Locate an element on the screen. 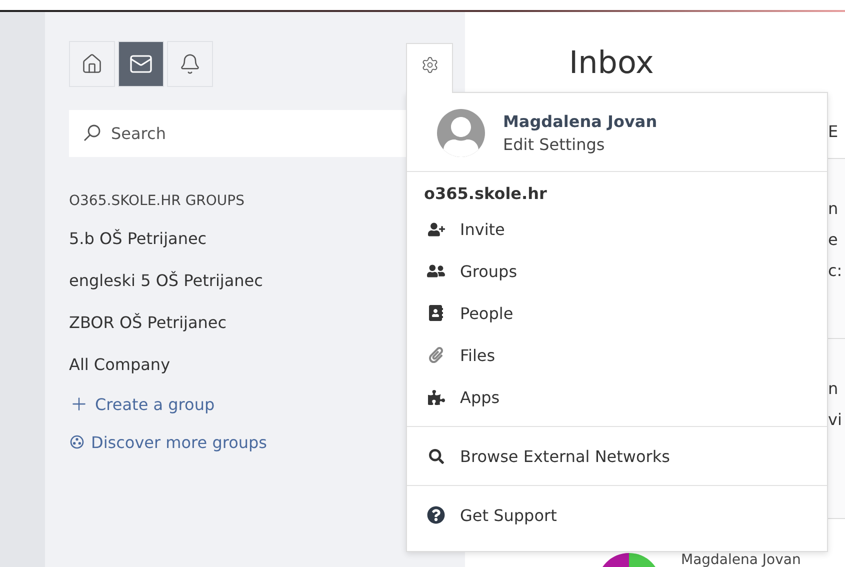 Image resolution: width=845 pixels, height=567 pixels. mail-icon is located at coordinates (141, 64).